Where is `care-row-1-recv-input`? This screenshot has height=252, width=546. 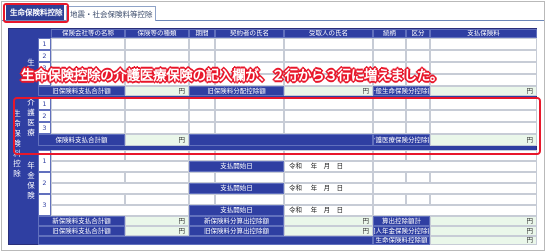
care-row-1-recv-input is located at coordinates (328, 104).